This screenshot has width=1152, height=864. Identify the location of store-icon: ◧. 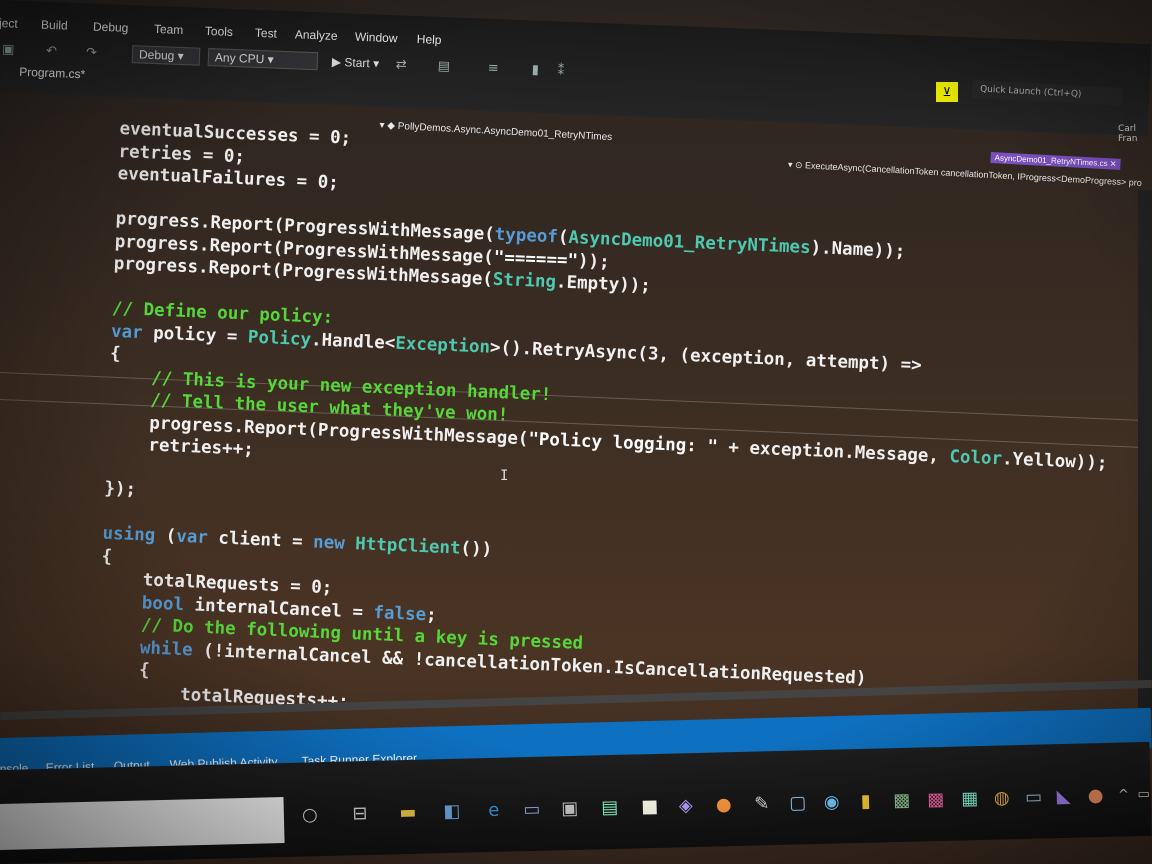
(452, 812).